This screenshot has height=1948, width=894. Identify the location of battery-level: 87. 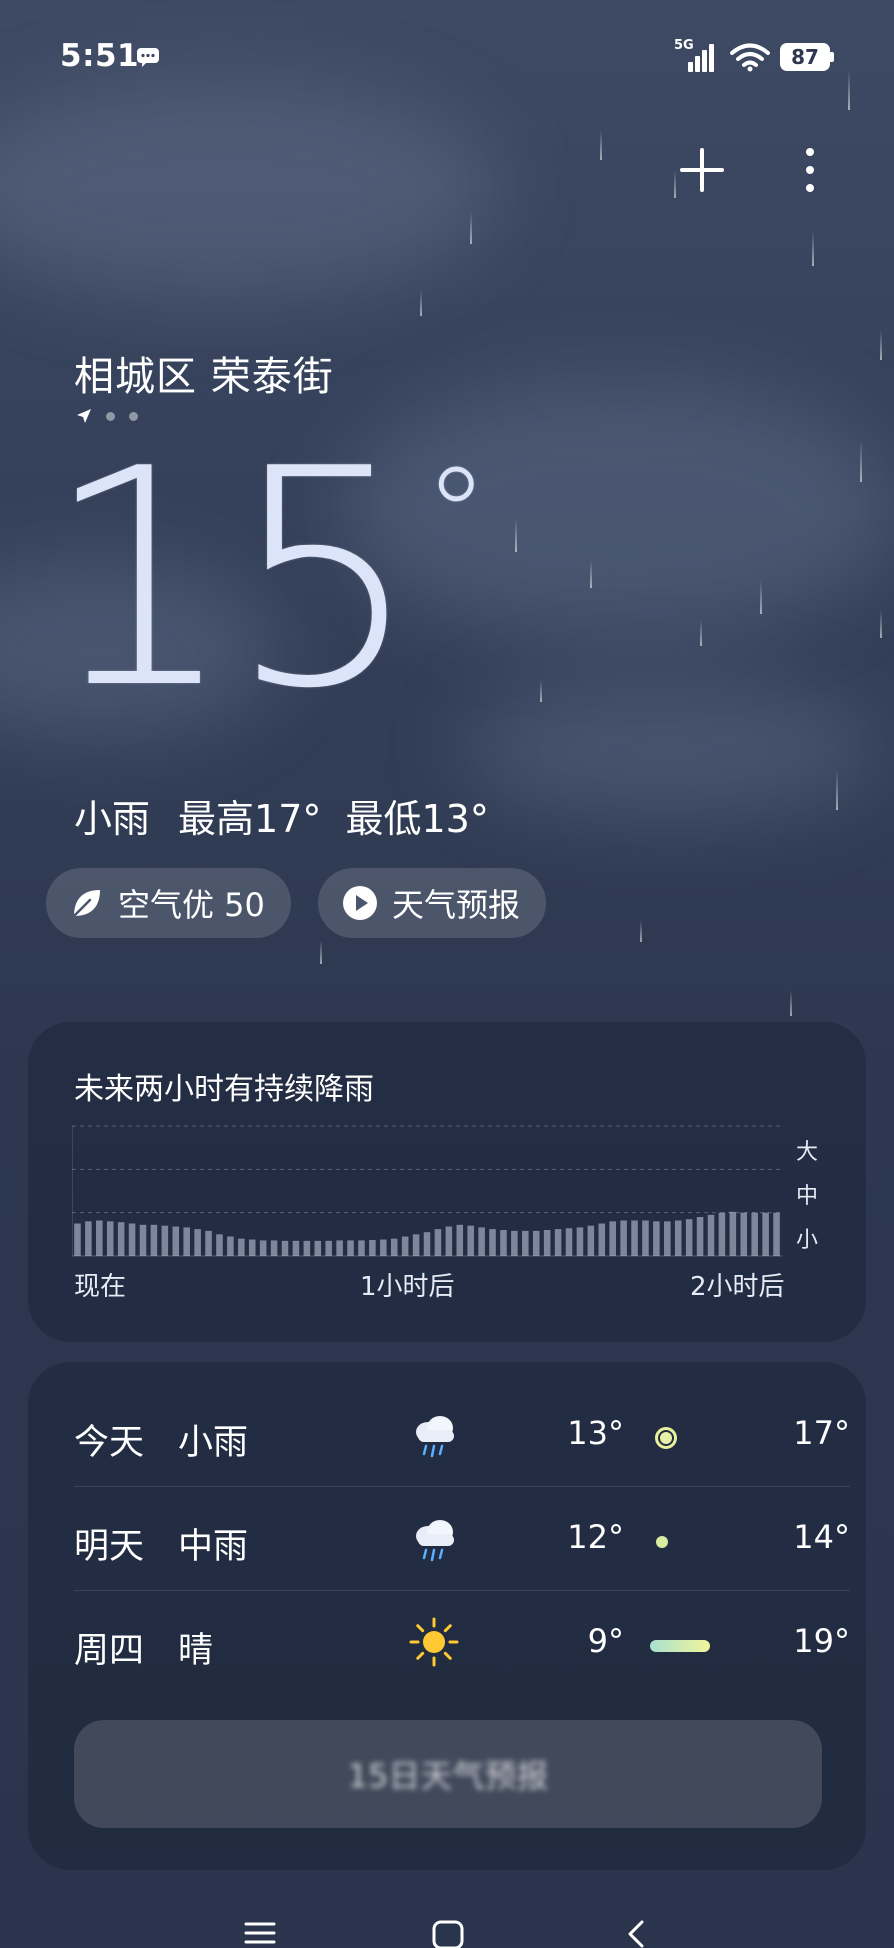
(805, 57).